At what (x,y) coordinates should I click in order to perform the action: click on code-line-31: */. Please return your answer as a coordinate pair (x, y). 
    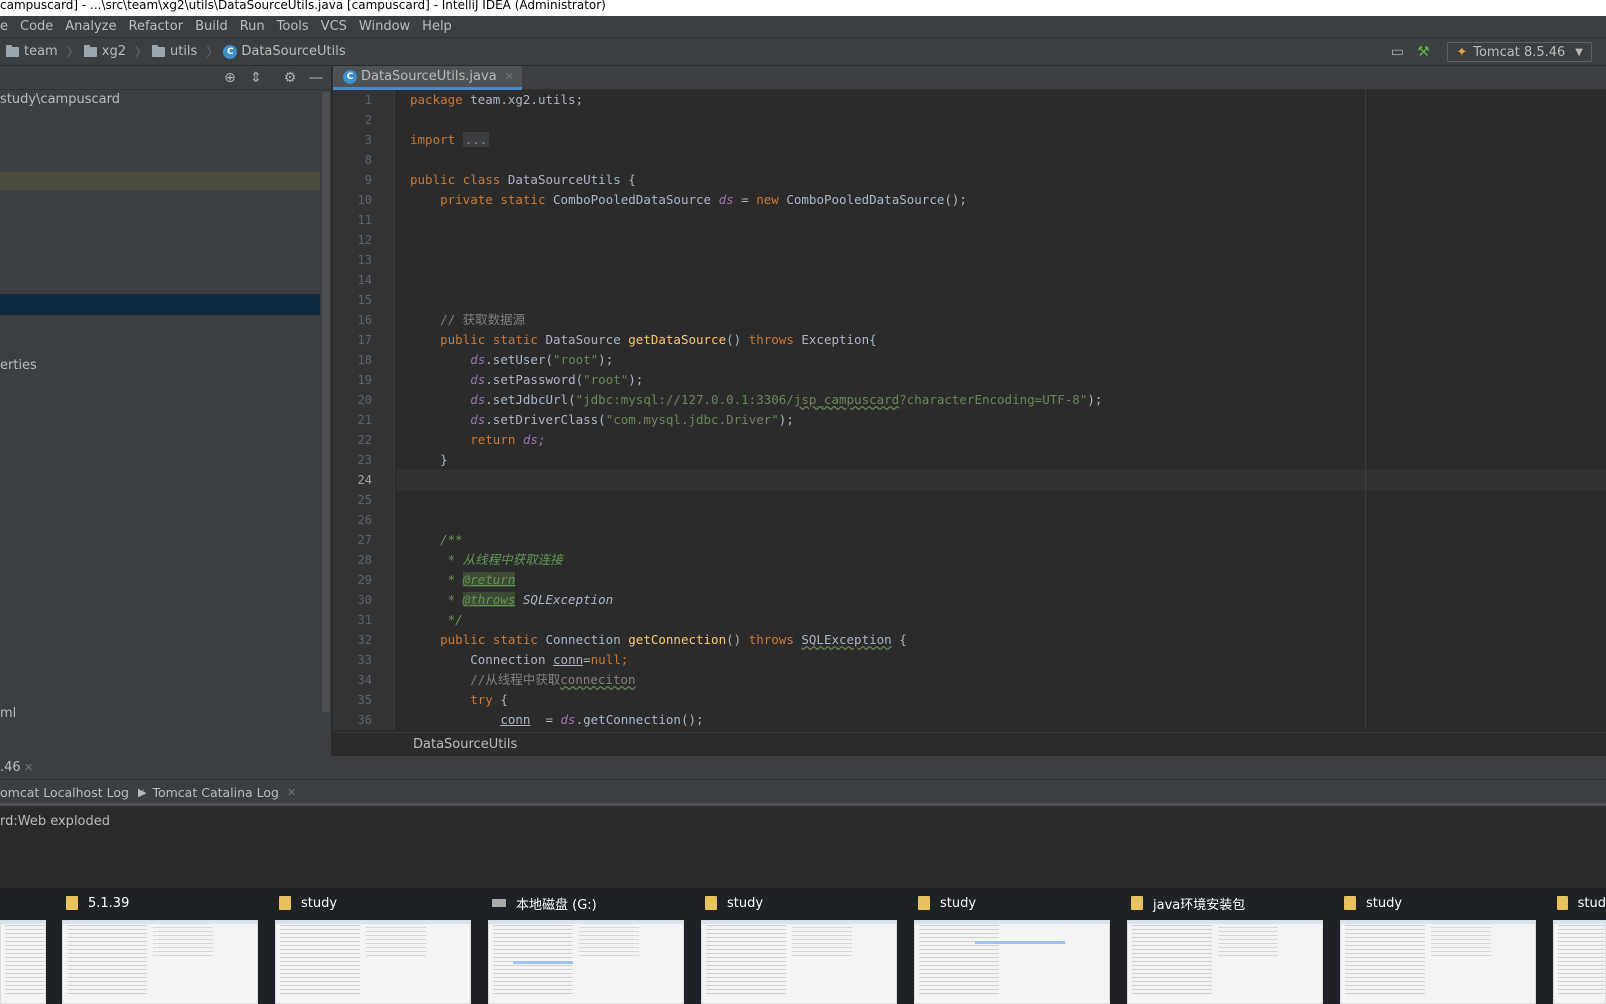
    Looking at the image, I should click on (451, 619).